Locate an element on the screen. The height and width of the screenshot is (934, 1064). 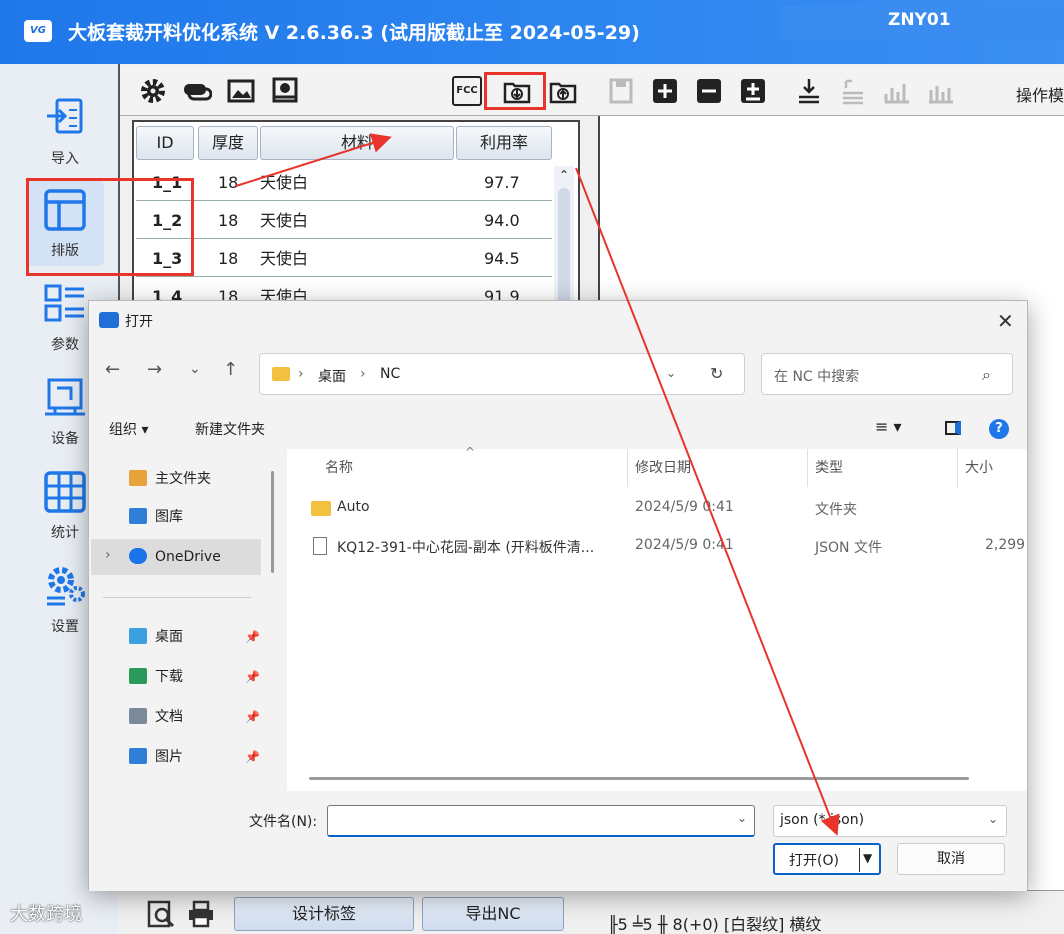
file-icon is located at coordinates (320, 546).